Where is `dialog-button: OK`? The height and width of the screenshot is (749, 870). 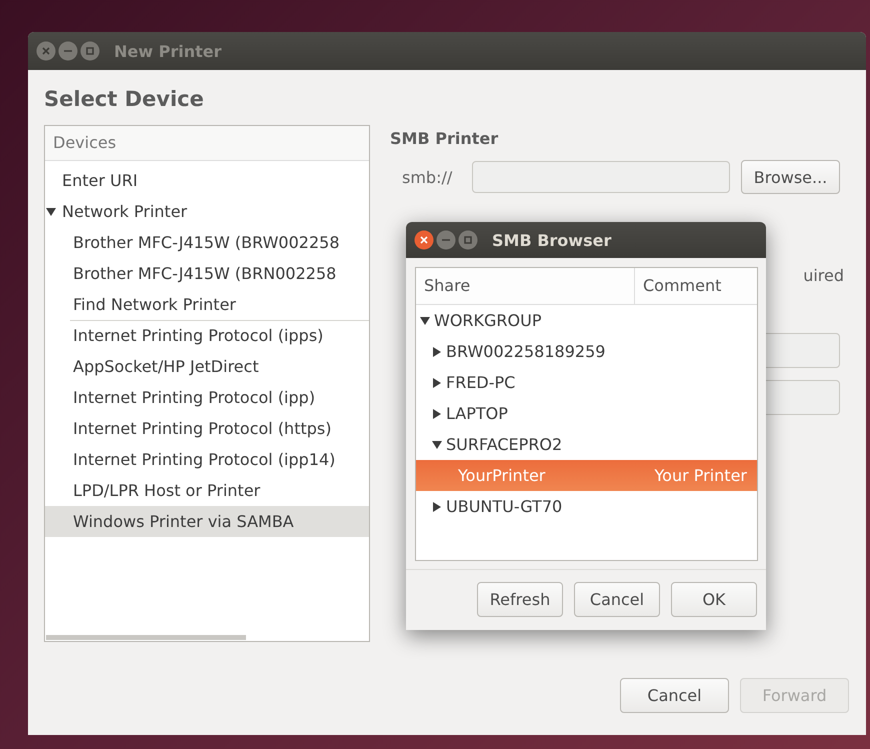 dialog-button: OK is located at coordinates (714, 599).